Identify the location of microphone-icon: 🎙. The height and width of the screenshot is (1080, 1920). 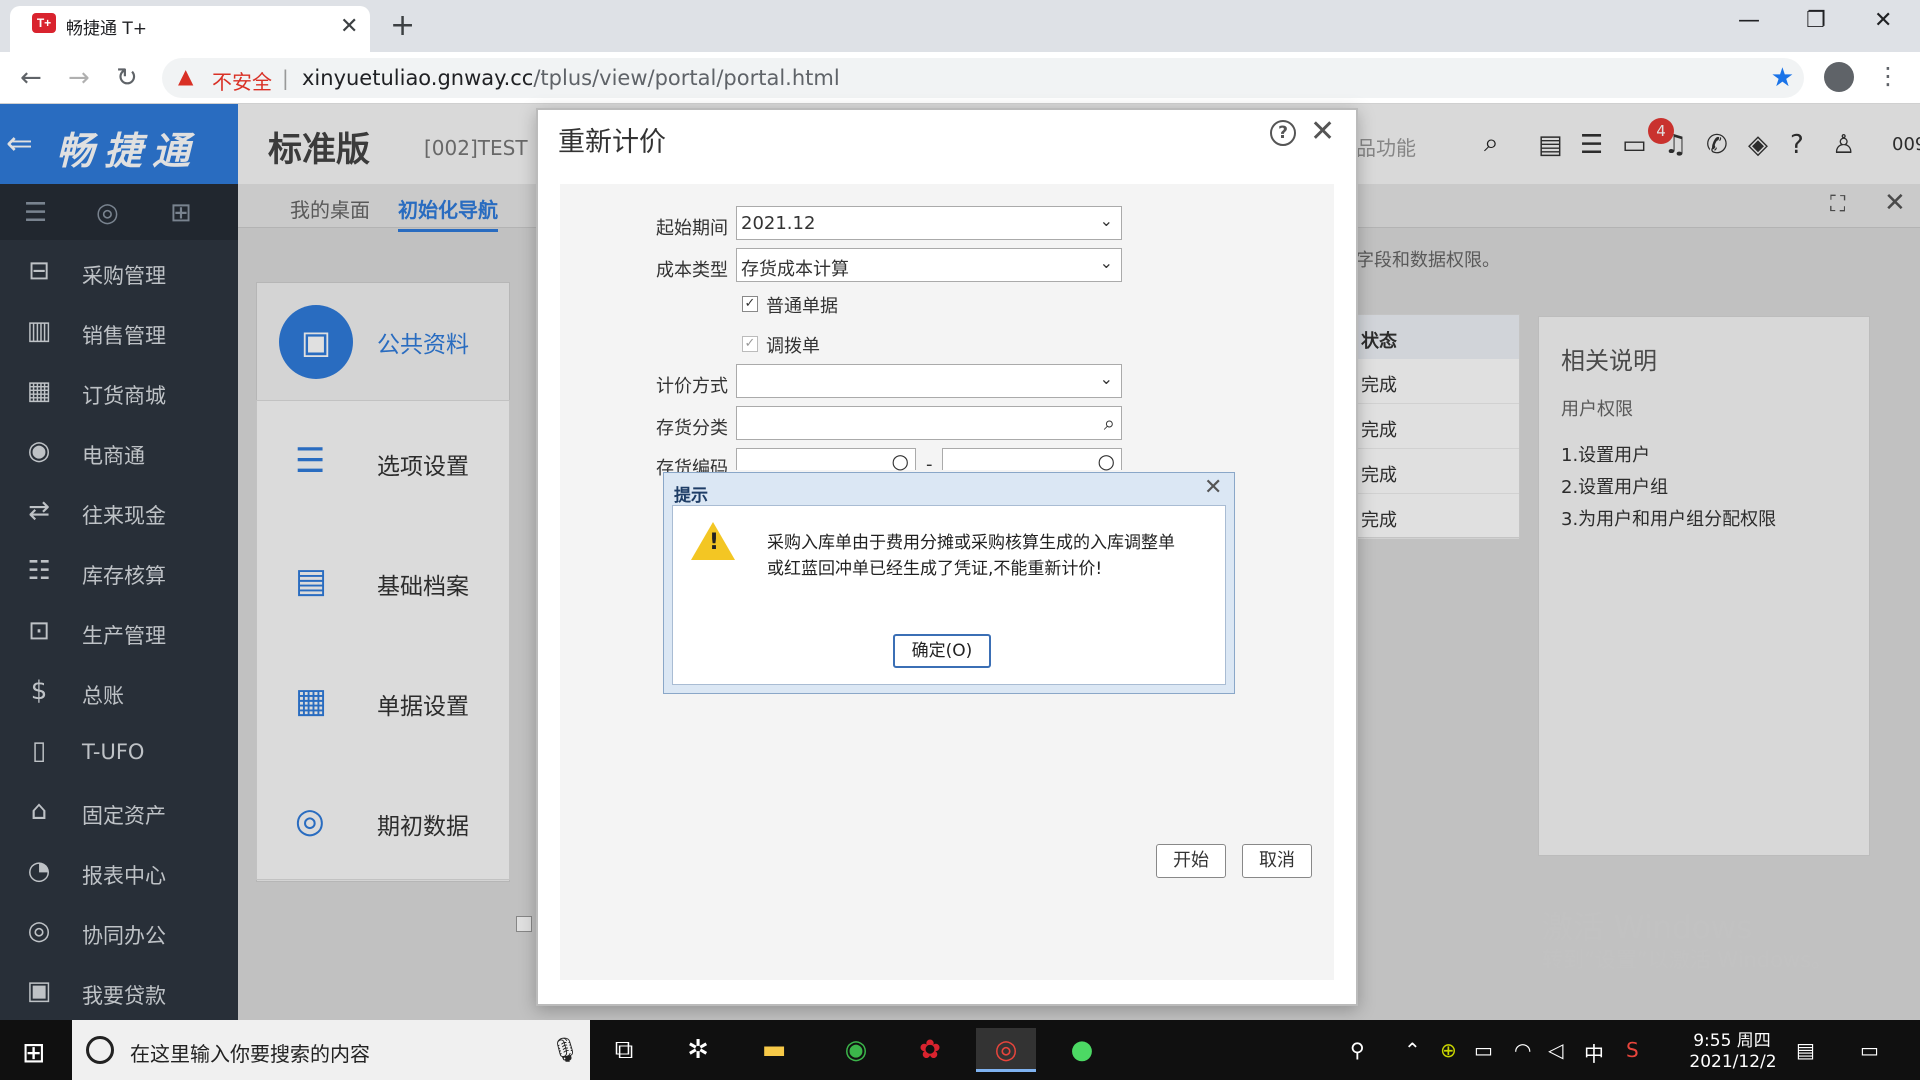
(565, 1050).